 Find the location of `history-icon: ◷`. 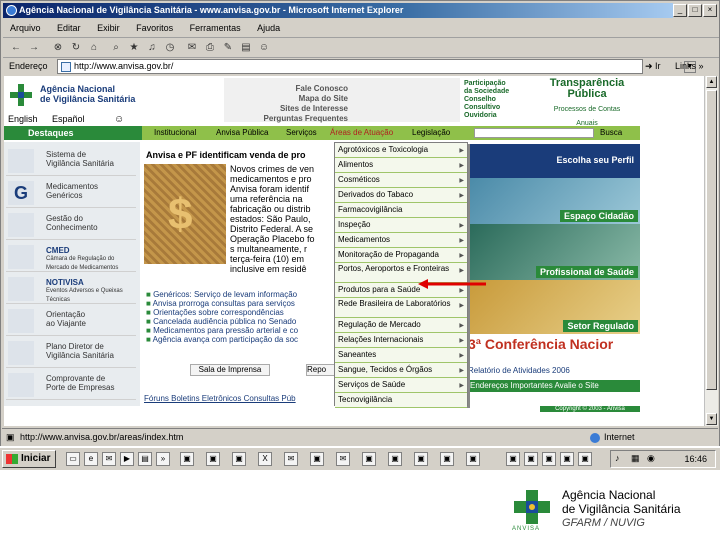

history-icon: ◷ is located at coordinates (170, 48).